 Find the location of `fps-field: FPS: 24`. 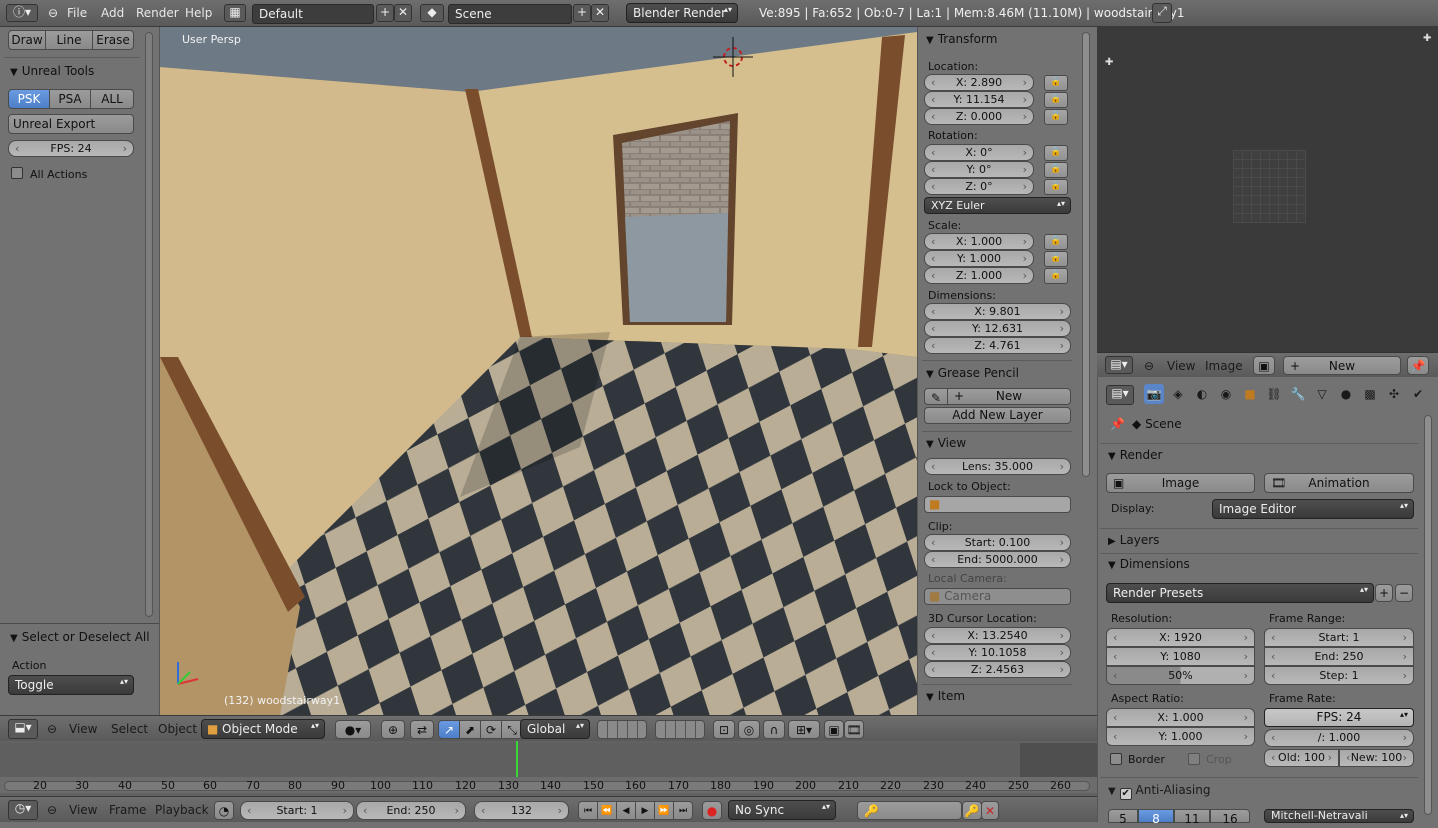

fps-field: FPS: 24 is located at coordinates (71, 148).